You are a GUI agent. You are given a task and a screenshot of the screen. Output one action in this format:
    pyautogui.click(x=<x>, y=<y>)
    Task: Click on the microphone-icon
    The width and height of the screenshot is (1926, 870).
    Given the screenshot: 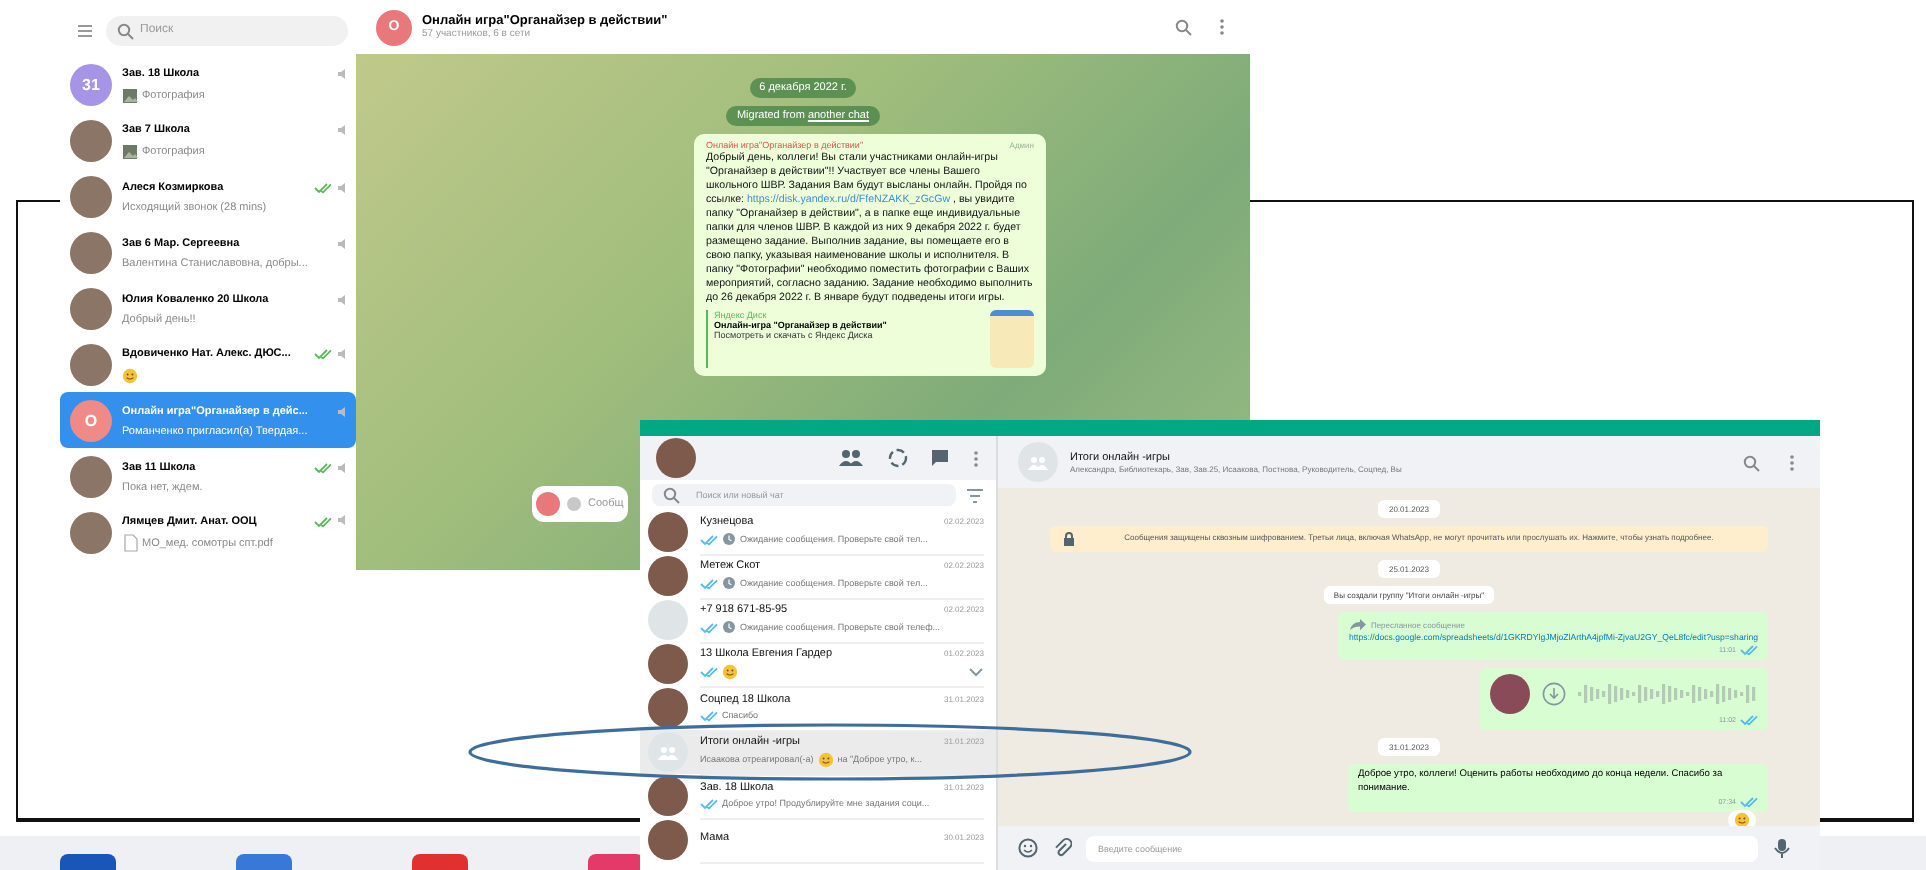 What is the action you would take?
    pyautogui.click(x=1782, y=848)
    